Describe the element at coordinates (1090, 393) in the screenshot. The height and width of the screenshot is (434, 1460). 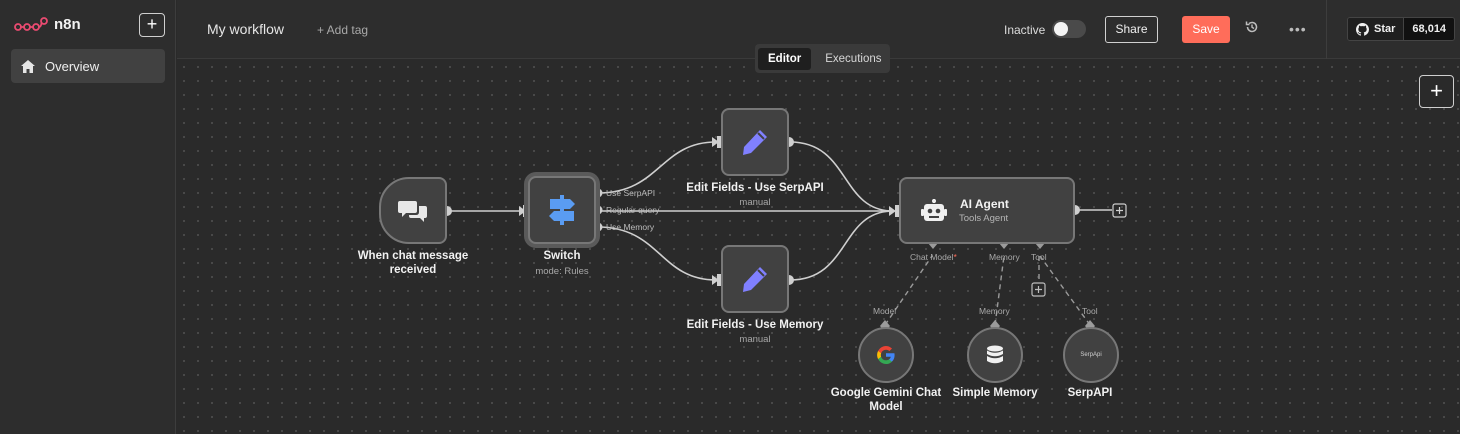
I see `serpapi-label: SerpAPI` at that location.